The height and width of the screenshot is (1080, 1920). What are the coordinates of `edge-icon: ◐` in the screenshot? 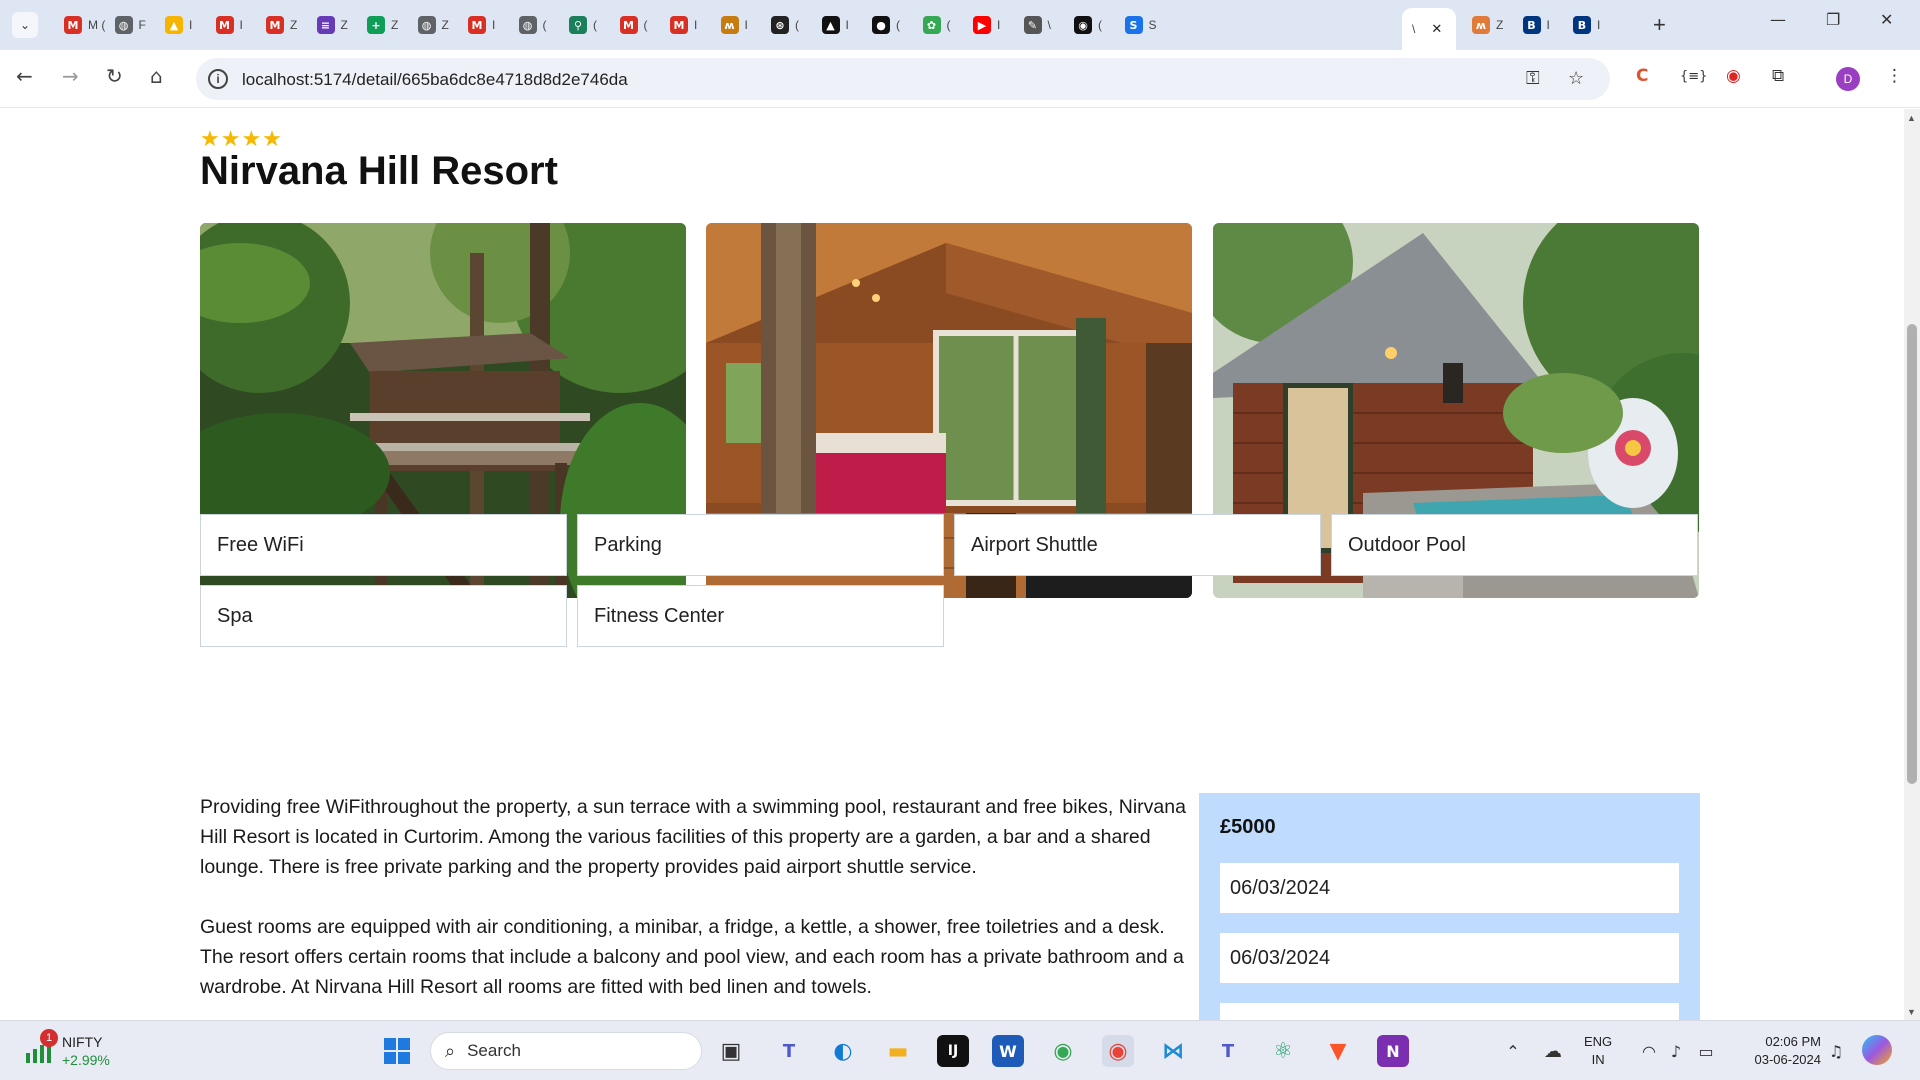 It's located at (843, 1051).